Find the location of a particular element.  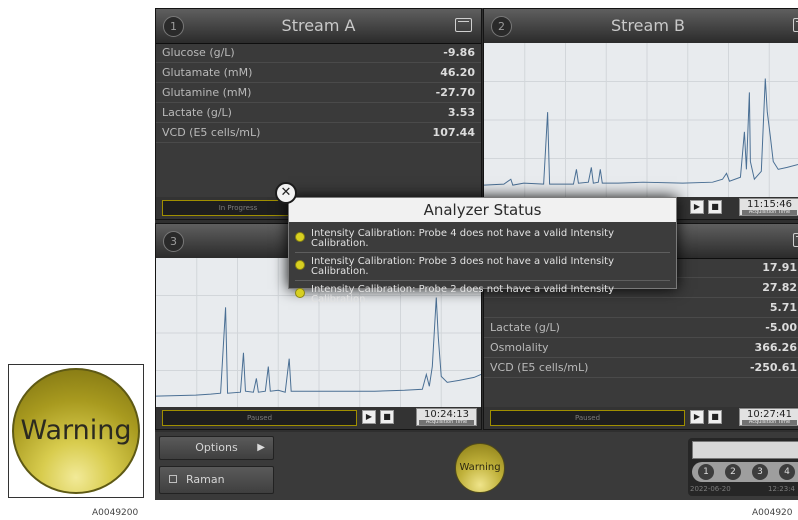

probe-indicator-strip: 1 2 3 4 is located at coordinates (745, 472).